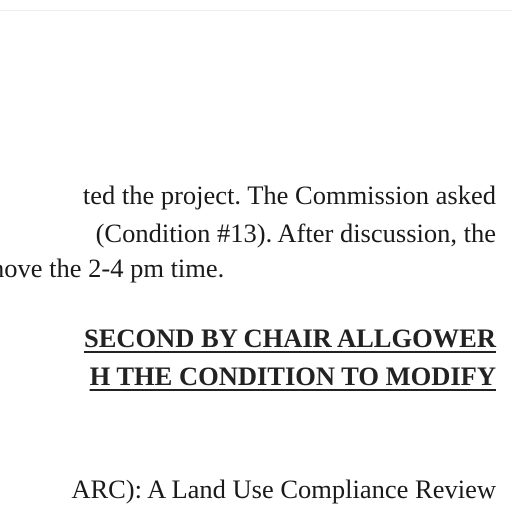 This screenshot has width=512, height=512. Describe the element at coordinates (289, 338) in the screenshot. I see `motion-line-1: SECOND BY CHAIR ALLGOWER` at that location.